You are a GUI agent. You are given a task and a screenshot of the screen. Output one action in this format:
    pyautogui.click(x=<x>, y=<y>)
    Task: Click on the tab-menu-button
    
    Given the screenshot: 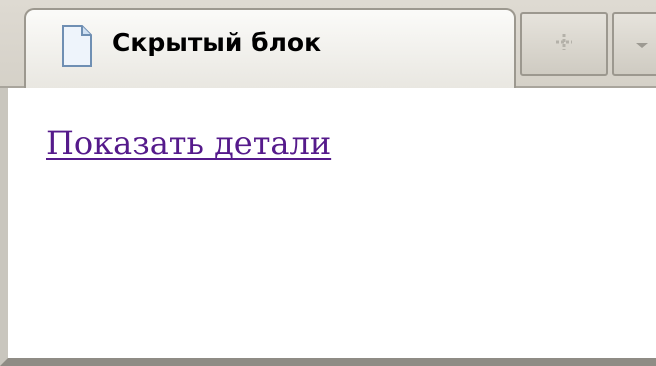 What is the action you would take?
    pyautogui.click(x=634, y=44)
    